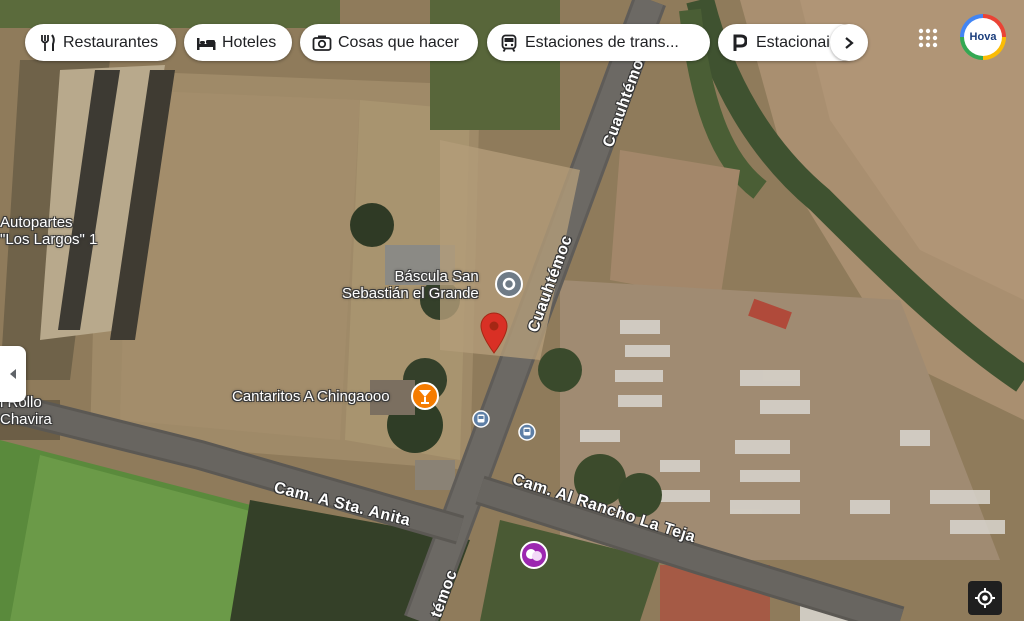 This screenshot has width=1024, height=621. I want to click on bed-icon, so click(206, 43).